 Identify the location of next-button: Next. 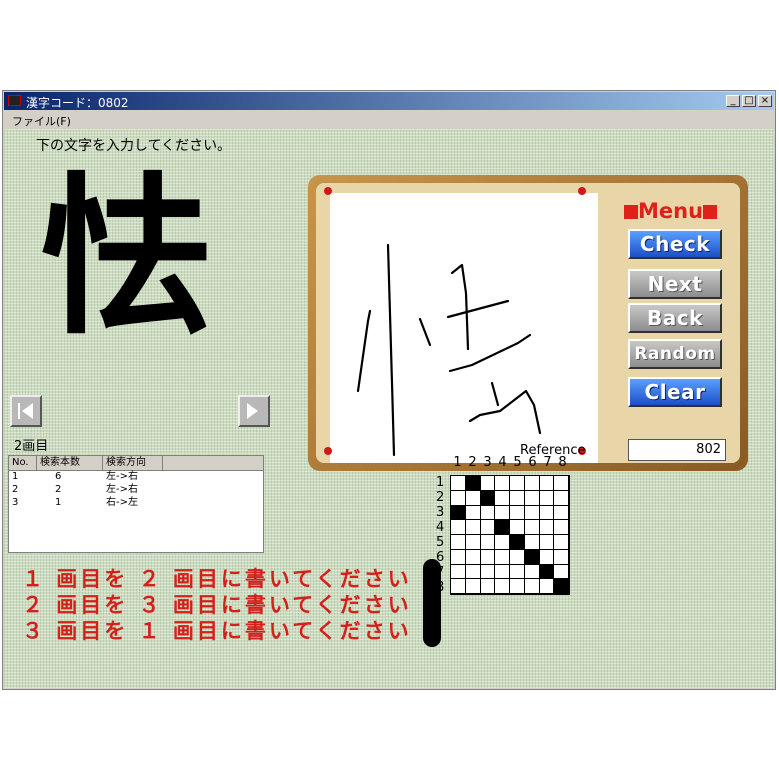
(675, 284).